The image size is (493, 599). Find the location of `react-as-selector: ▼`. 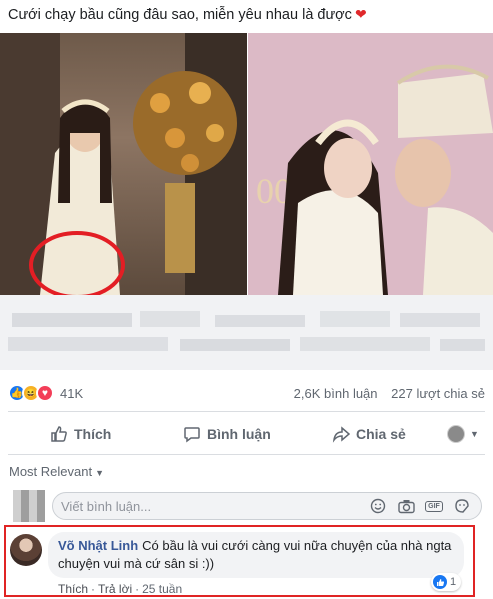

react-as-selector: ▼ is located at coordinates (463, 434).